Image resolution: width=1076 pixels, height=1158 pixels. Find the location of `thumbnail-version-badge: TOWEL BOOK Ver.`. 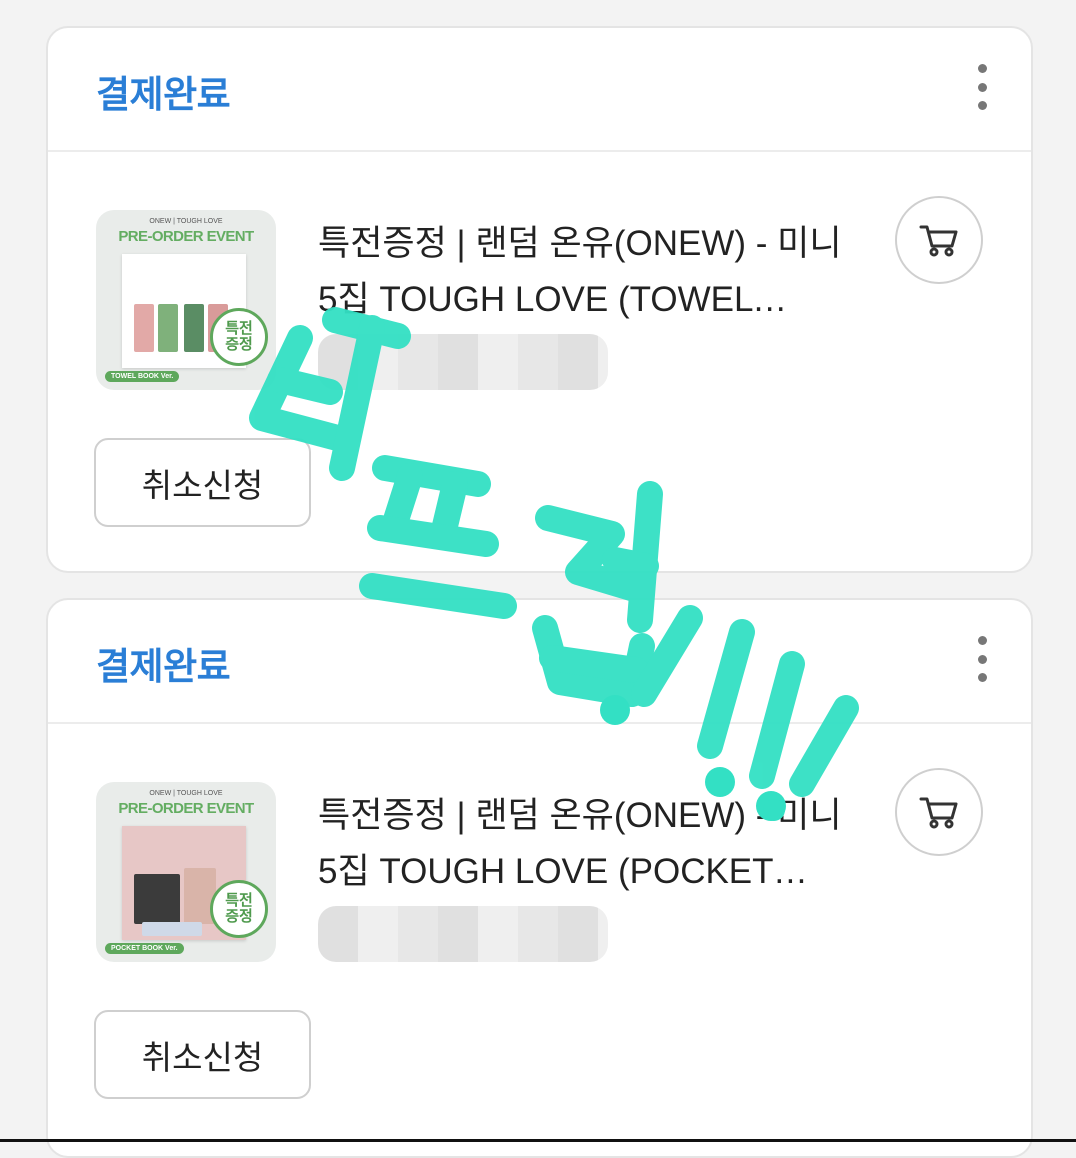

thumbnail-version-badge: TOWEL BOOK Ver. is located at coordinates (142, 376).